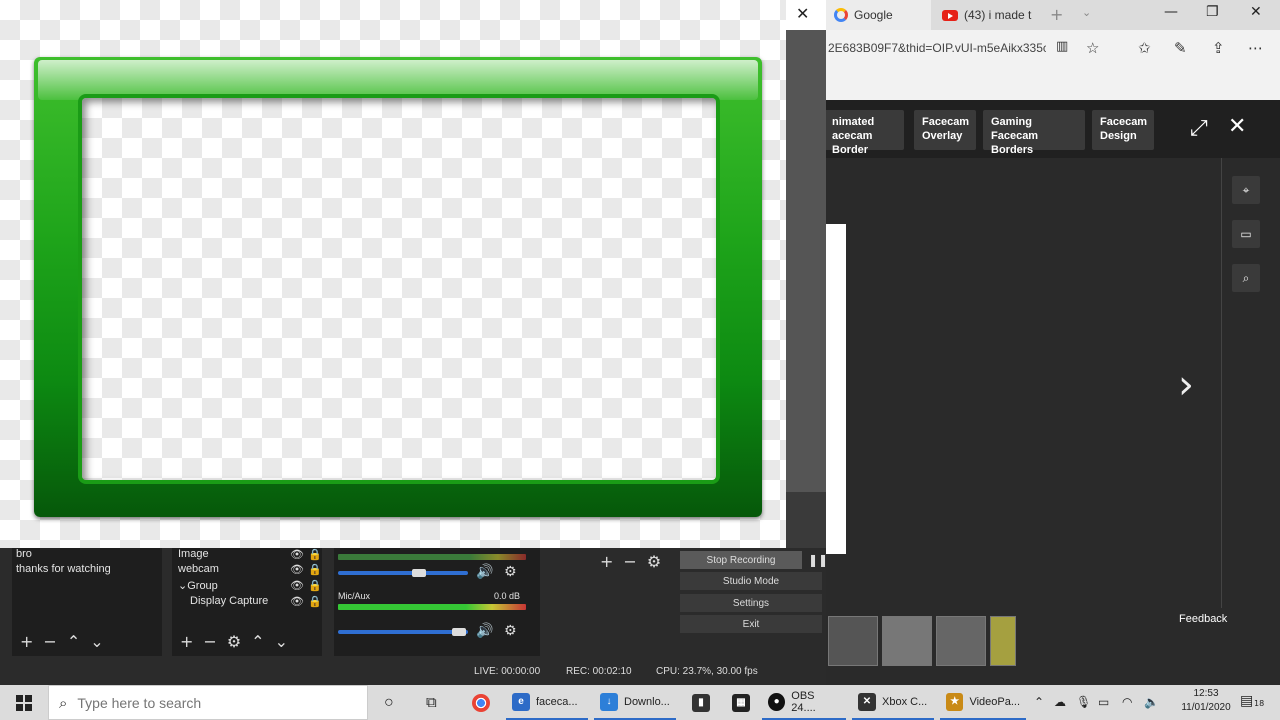 This screenshot has width=1280, height=720. I want to click on expand-icon: ⤢, so click(1199, 128).